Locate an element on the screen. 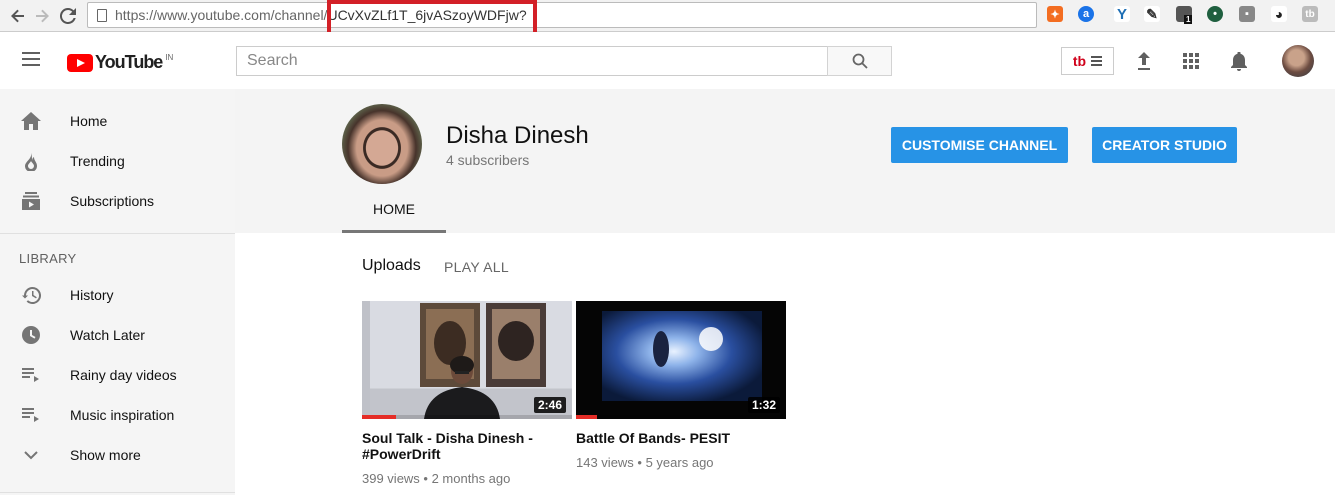 Image resolution: width=1335 pixels, height=495 pixels. video-title-line: Soul Talk - Disha Dinesh - is located at coordinates (447, 438).